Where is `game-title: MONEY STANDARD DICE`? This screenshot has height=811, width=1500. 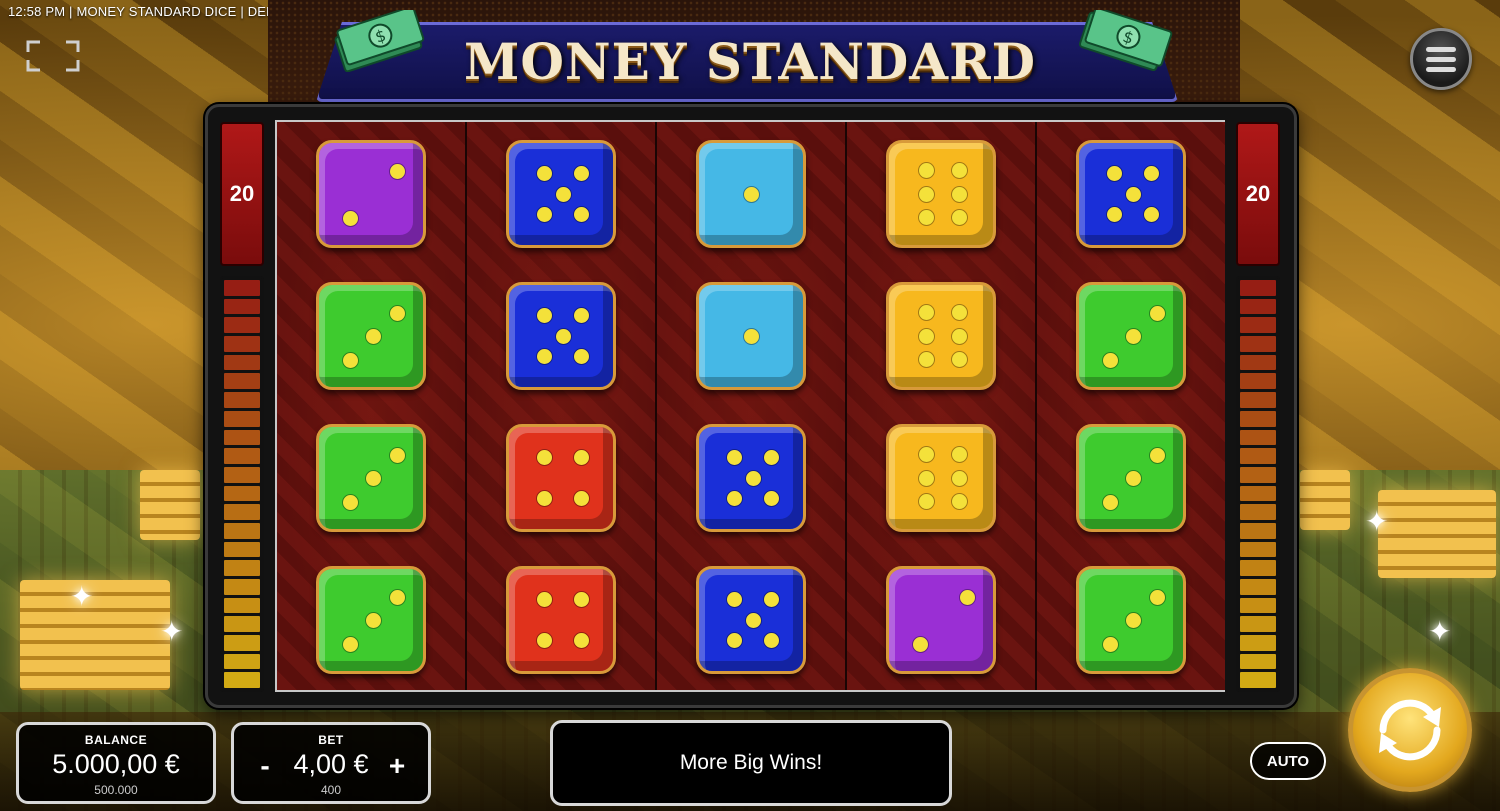
game-title: MONEY STANDARD DICE is located at coordinates (750, 93).